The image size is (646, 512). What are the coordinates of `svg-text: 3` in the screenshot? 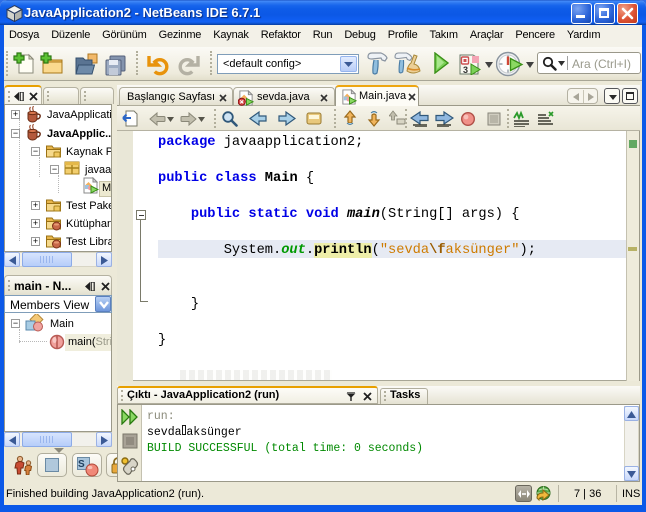 It's located at (465, 70).